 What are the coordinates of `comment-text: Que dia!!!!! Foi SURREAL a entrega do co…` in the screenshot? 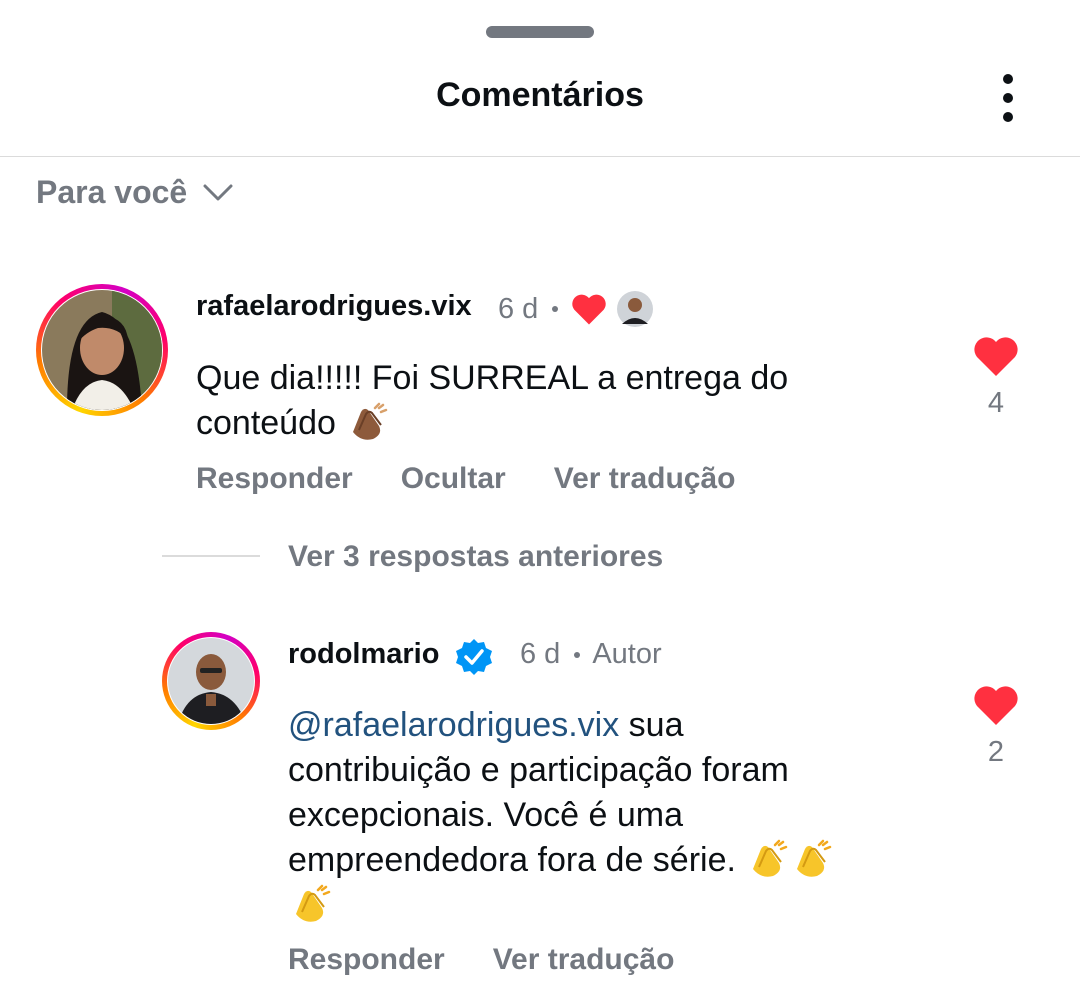 It's located at (492, 400).